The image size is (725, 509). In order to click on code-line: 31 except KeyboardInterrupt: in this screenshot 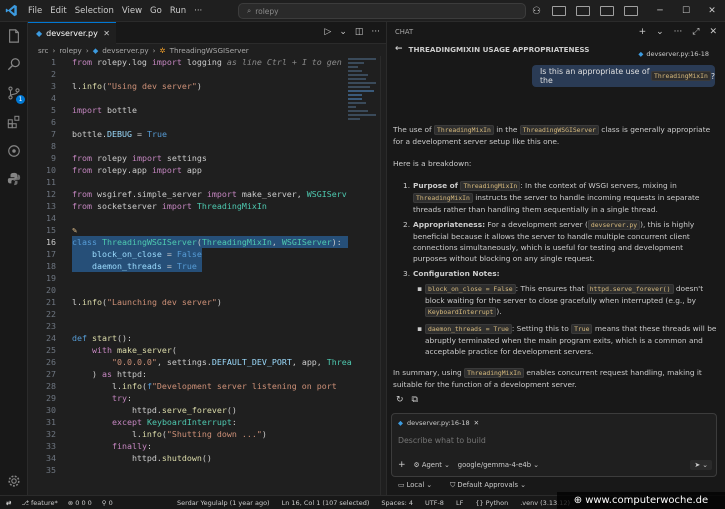, I will do `click(207, 422)`.